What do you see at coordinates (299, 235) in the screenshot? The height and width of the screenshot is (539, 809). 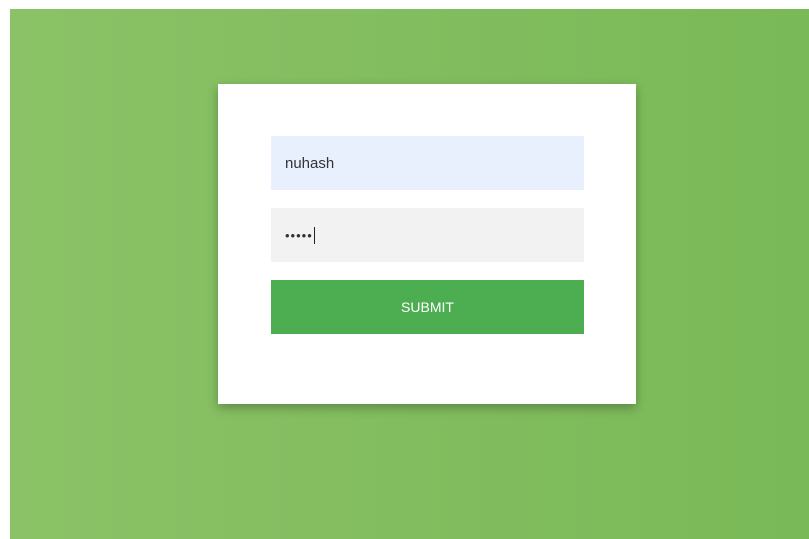 I see `password-value: •••••` at bounding box center [299, 235].